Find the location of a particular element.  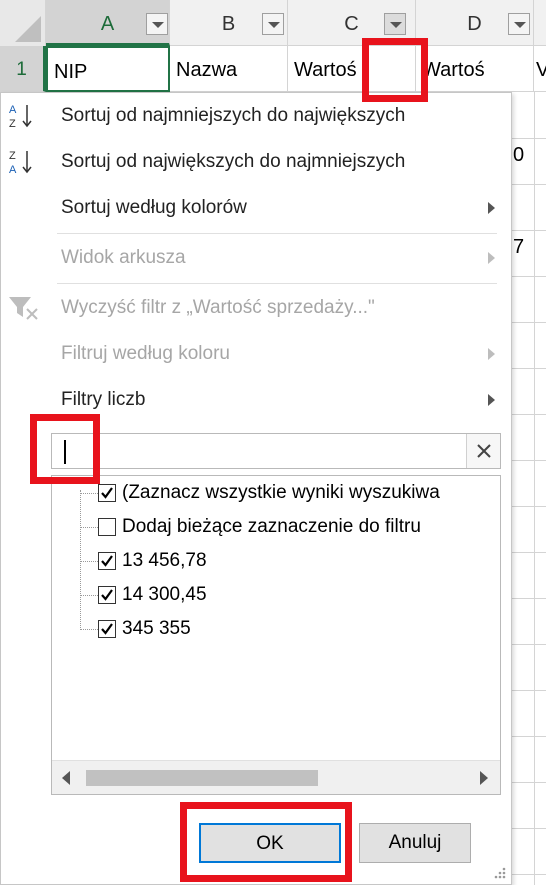

tree-connector is located at coordinates (80, 560).